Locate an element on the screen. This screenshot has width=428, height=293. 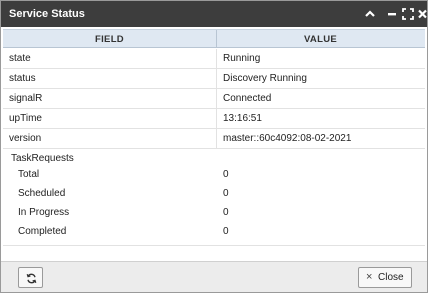
row-field: upTime is located at coordinates (25, 118).